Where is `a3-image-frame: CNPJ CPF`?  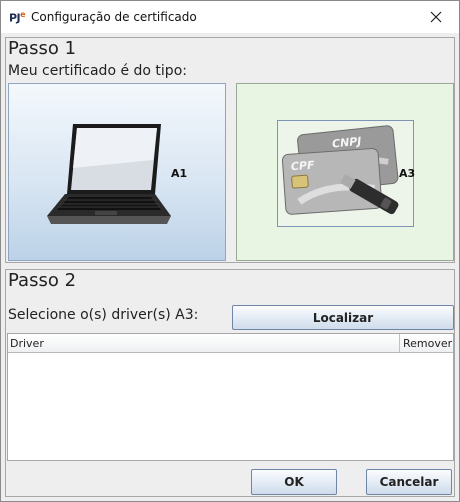
a3-image-frame: CNPJ CPF is located at coordinates (345, 173).